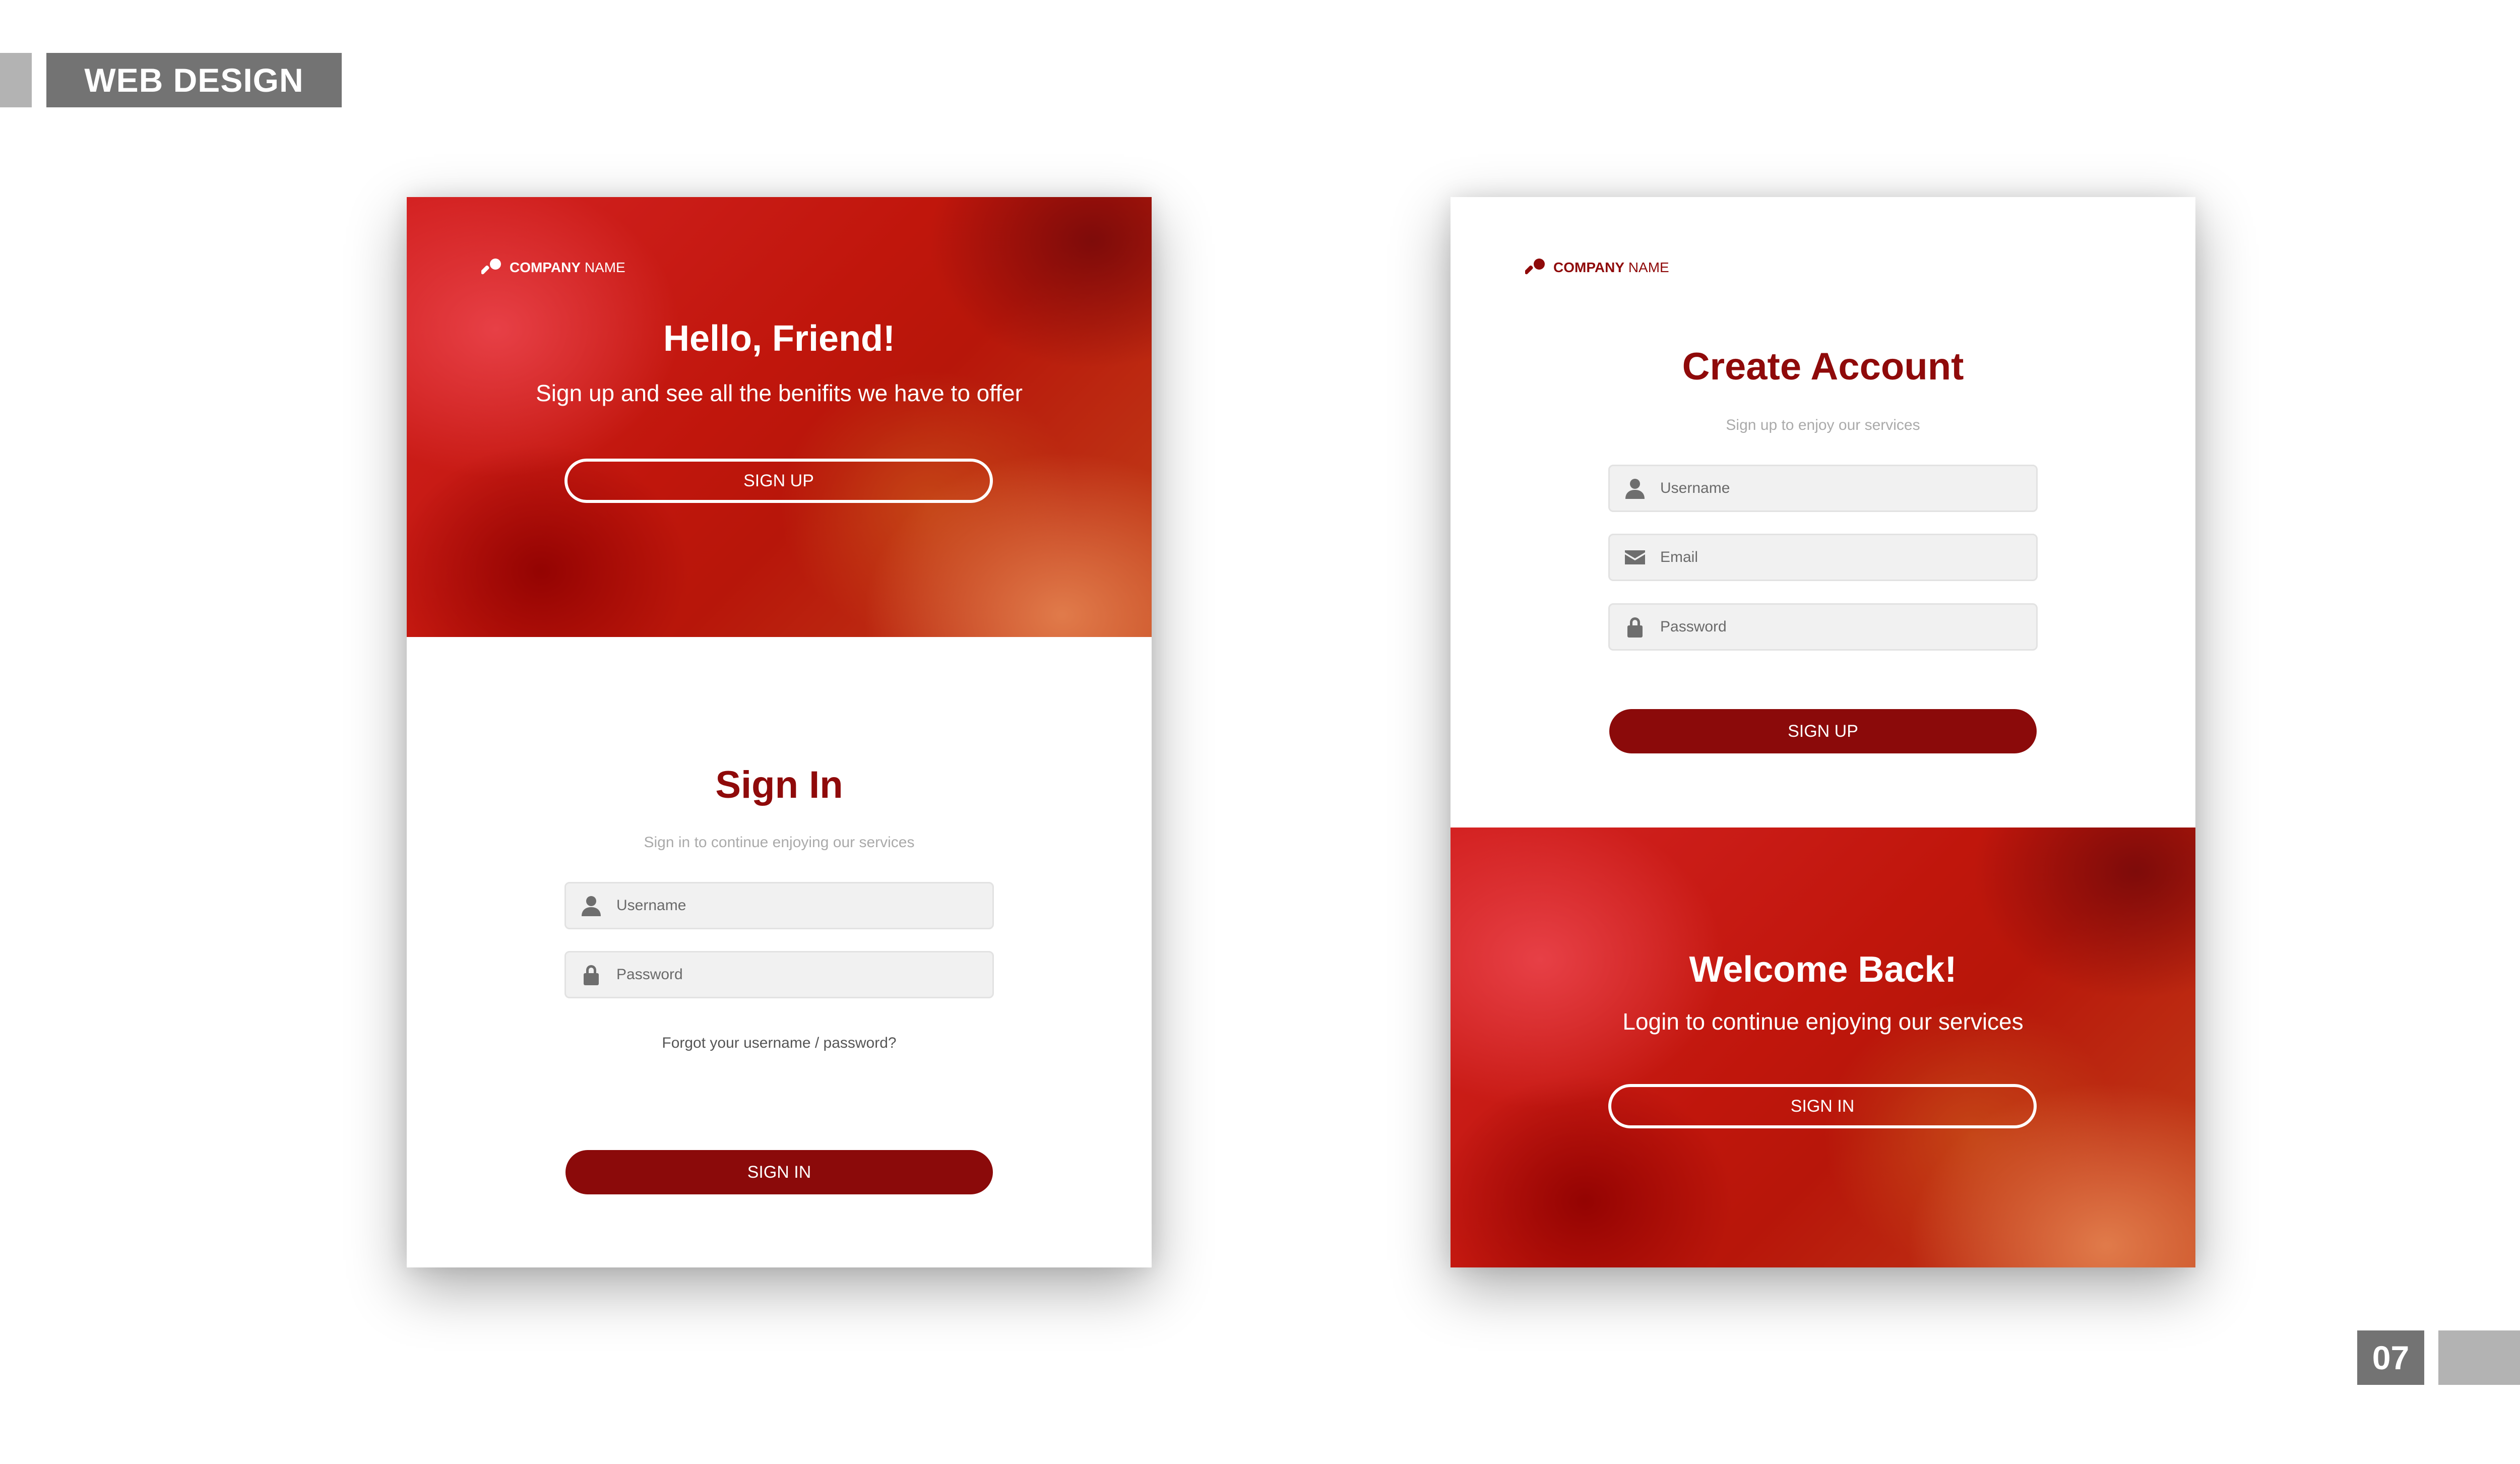  What do you see at coordinates (1823, 1021) in the screenshot?
I see `hero-subtitle: Login to continue enjoying our services` at bounding box center [1823, 1021].